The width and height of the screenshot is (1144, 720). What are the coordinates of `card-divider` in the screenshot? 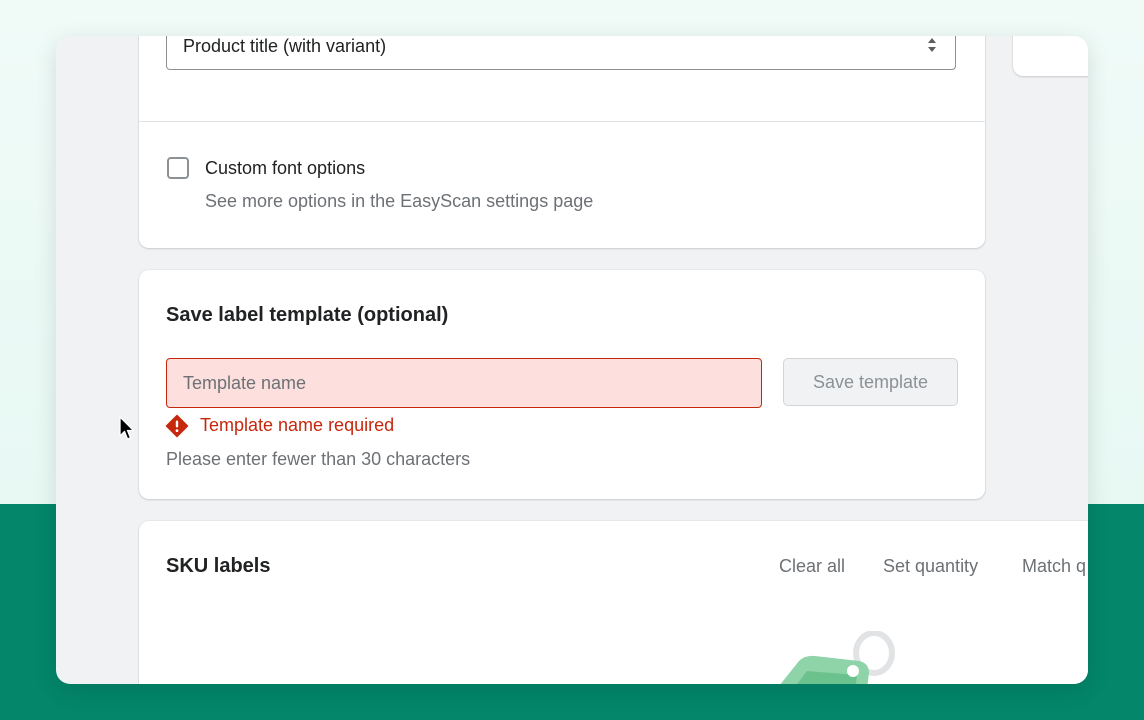 It's located at (562, 121).